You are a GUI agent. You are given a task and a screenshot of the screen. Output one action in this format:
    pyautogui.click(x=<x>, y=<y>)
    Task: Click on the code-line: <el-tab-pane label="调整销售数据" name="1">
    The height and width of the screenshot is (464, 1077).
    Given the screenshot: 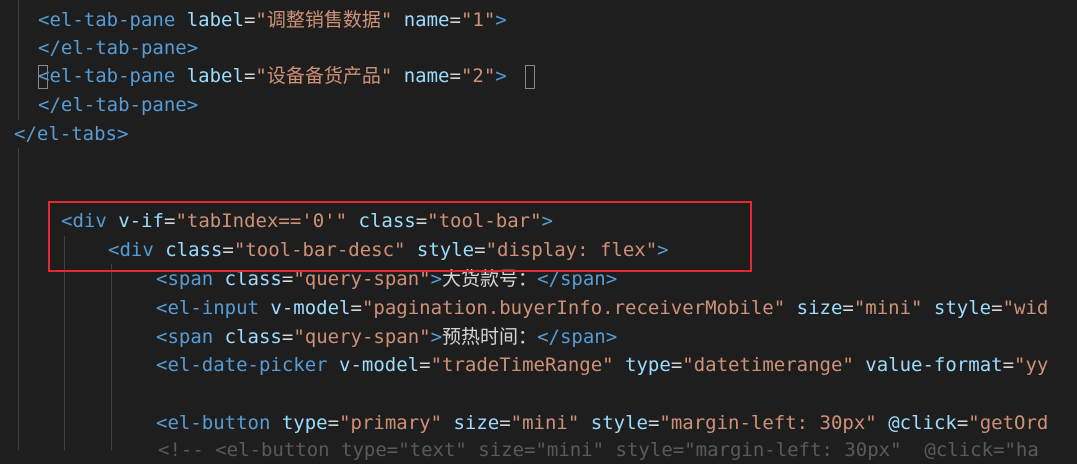 What is the action you would take?
    pyautogui.click(x=272, y=20)
    